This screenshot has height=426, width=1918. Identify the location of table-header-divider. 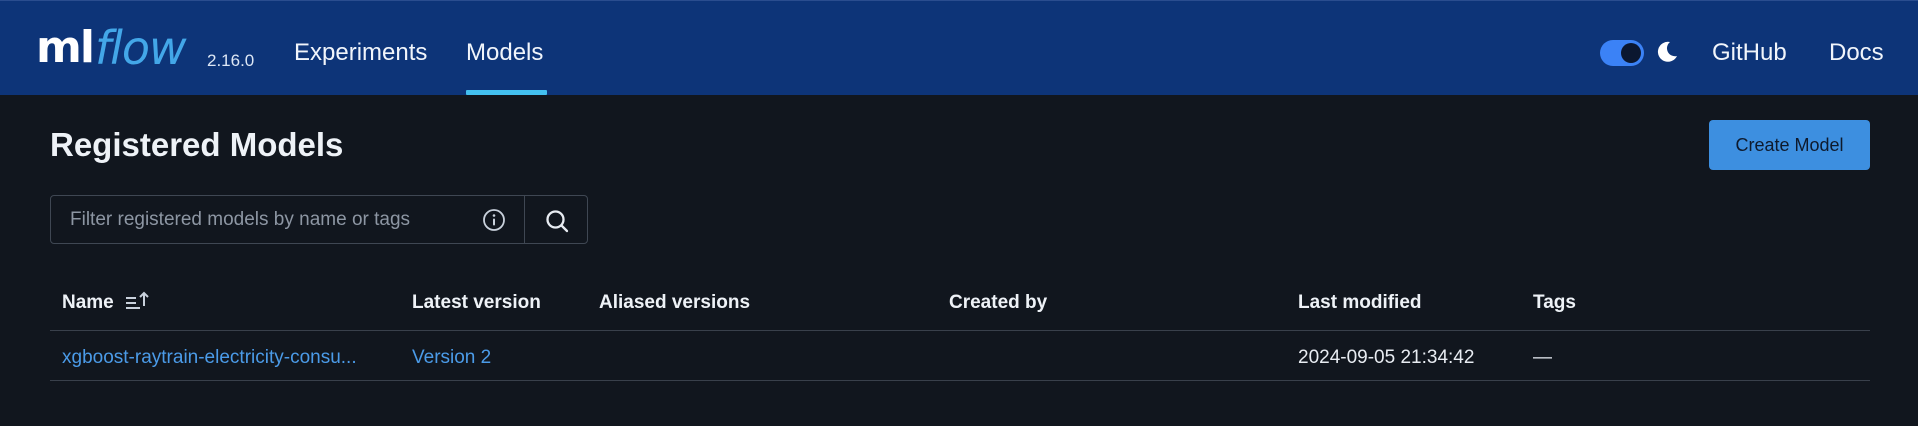
(960, 330).